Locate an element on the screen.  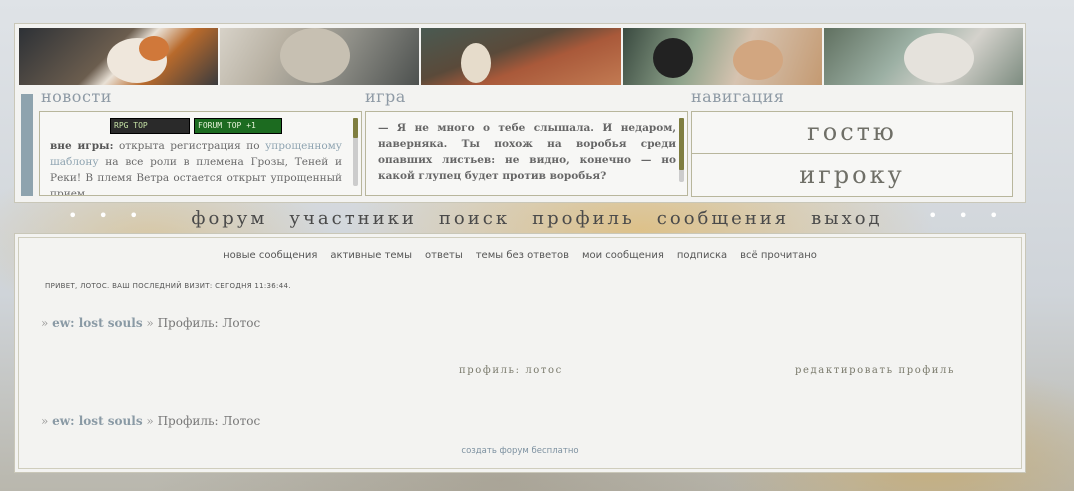
menu-search: поиск is located at coordinates (474, 218).